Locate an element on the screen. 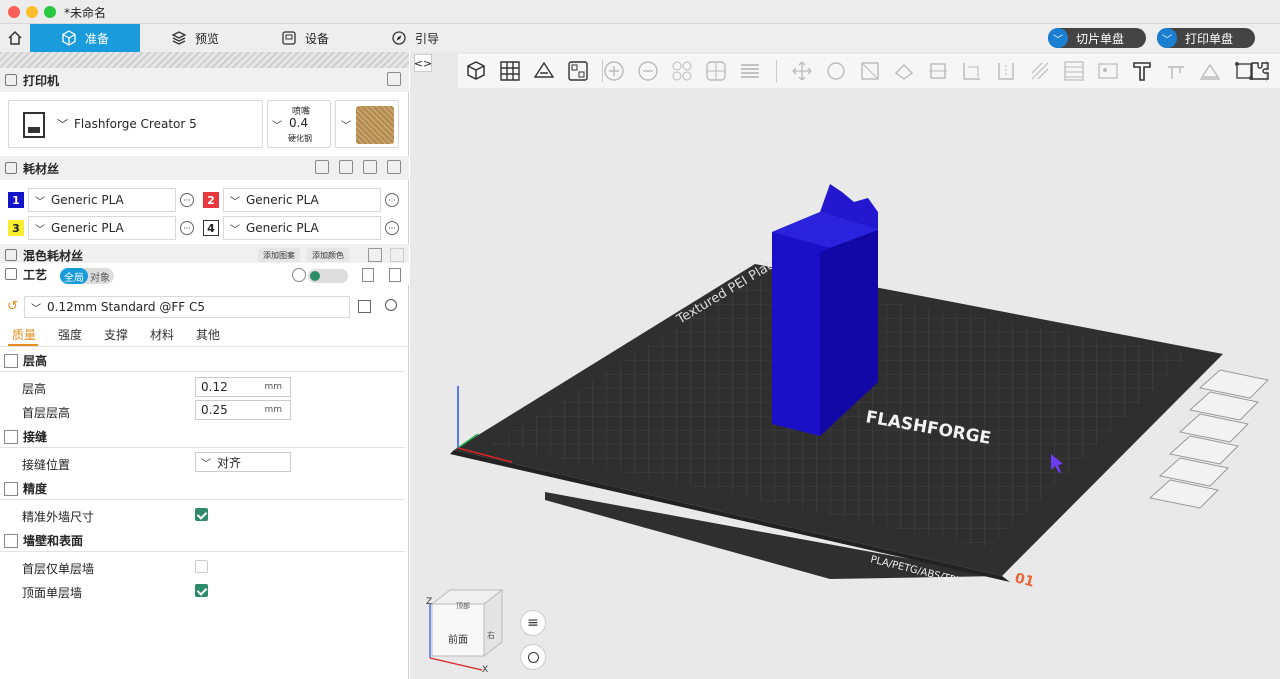 The width and height of the screenshot is (1280, 679). menu-button: ≡ is located at coordinates (533, 623).